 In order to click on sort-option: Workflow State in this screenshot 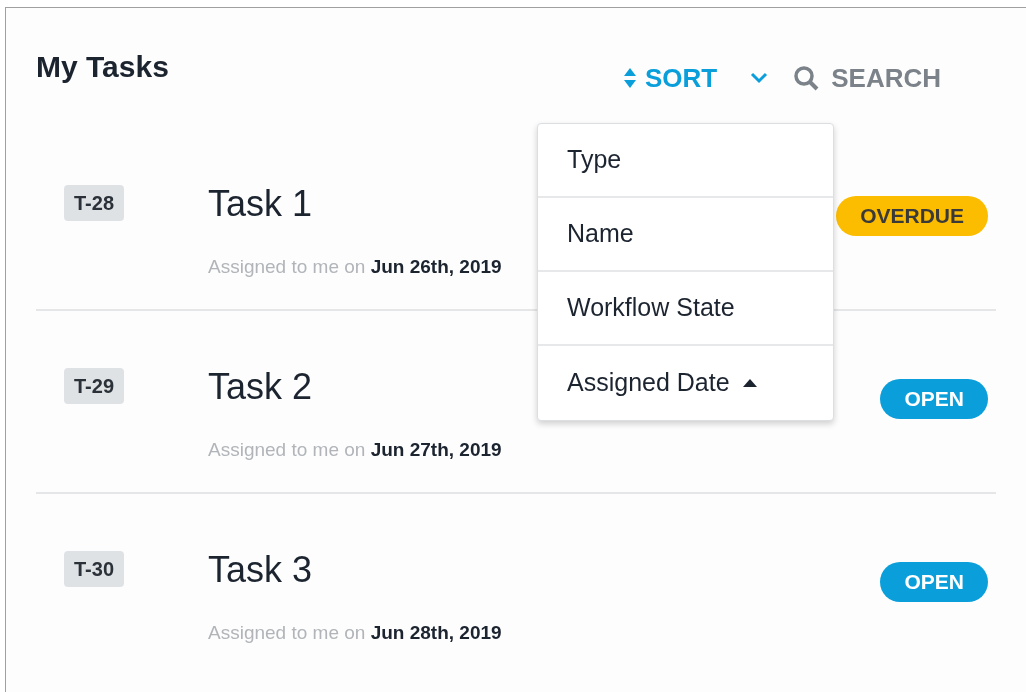, I will do `click(685, 309)`.